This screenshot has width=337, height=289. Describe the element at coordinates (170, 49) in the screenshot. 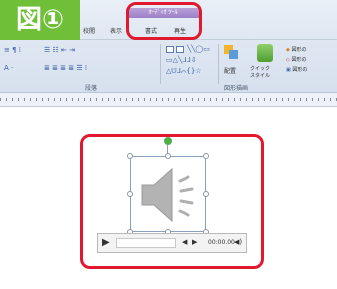

I see `shape-rect-icon` at that location.